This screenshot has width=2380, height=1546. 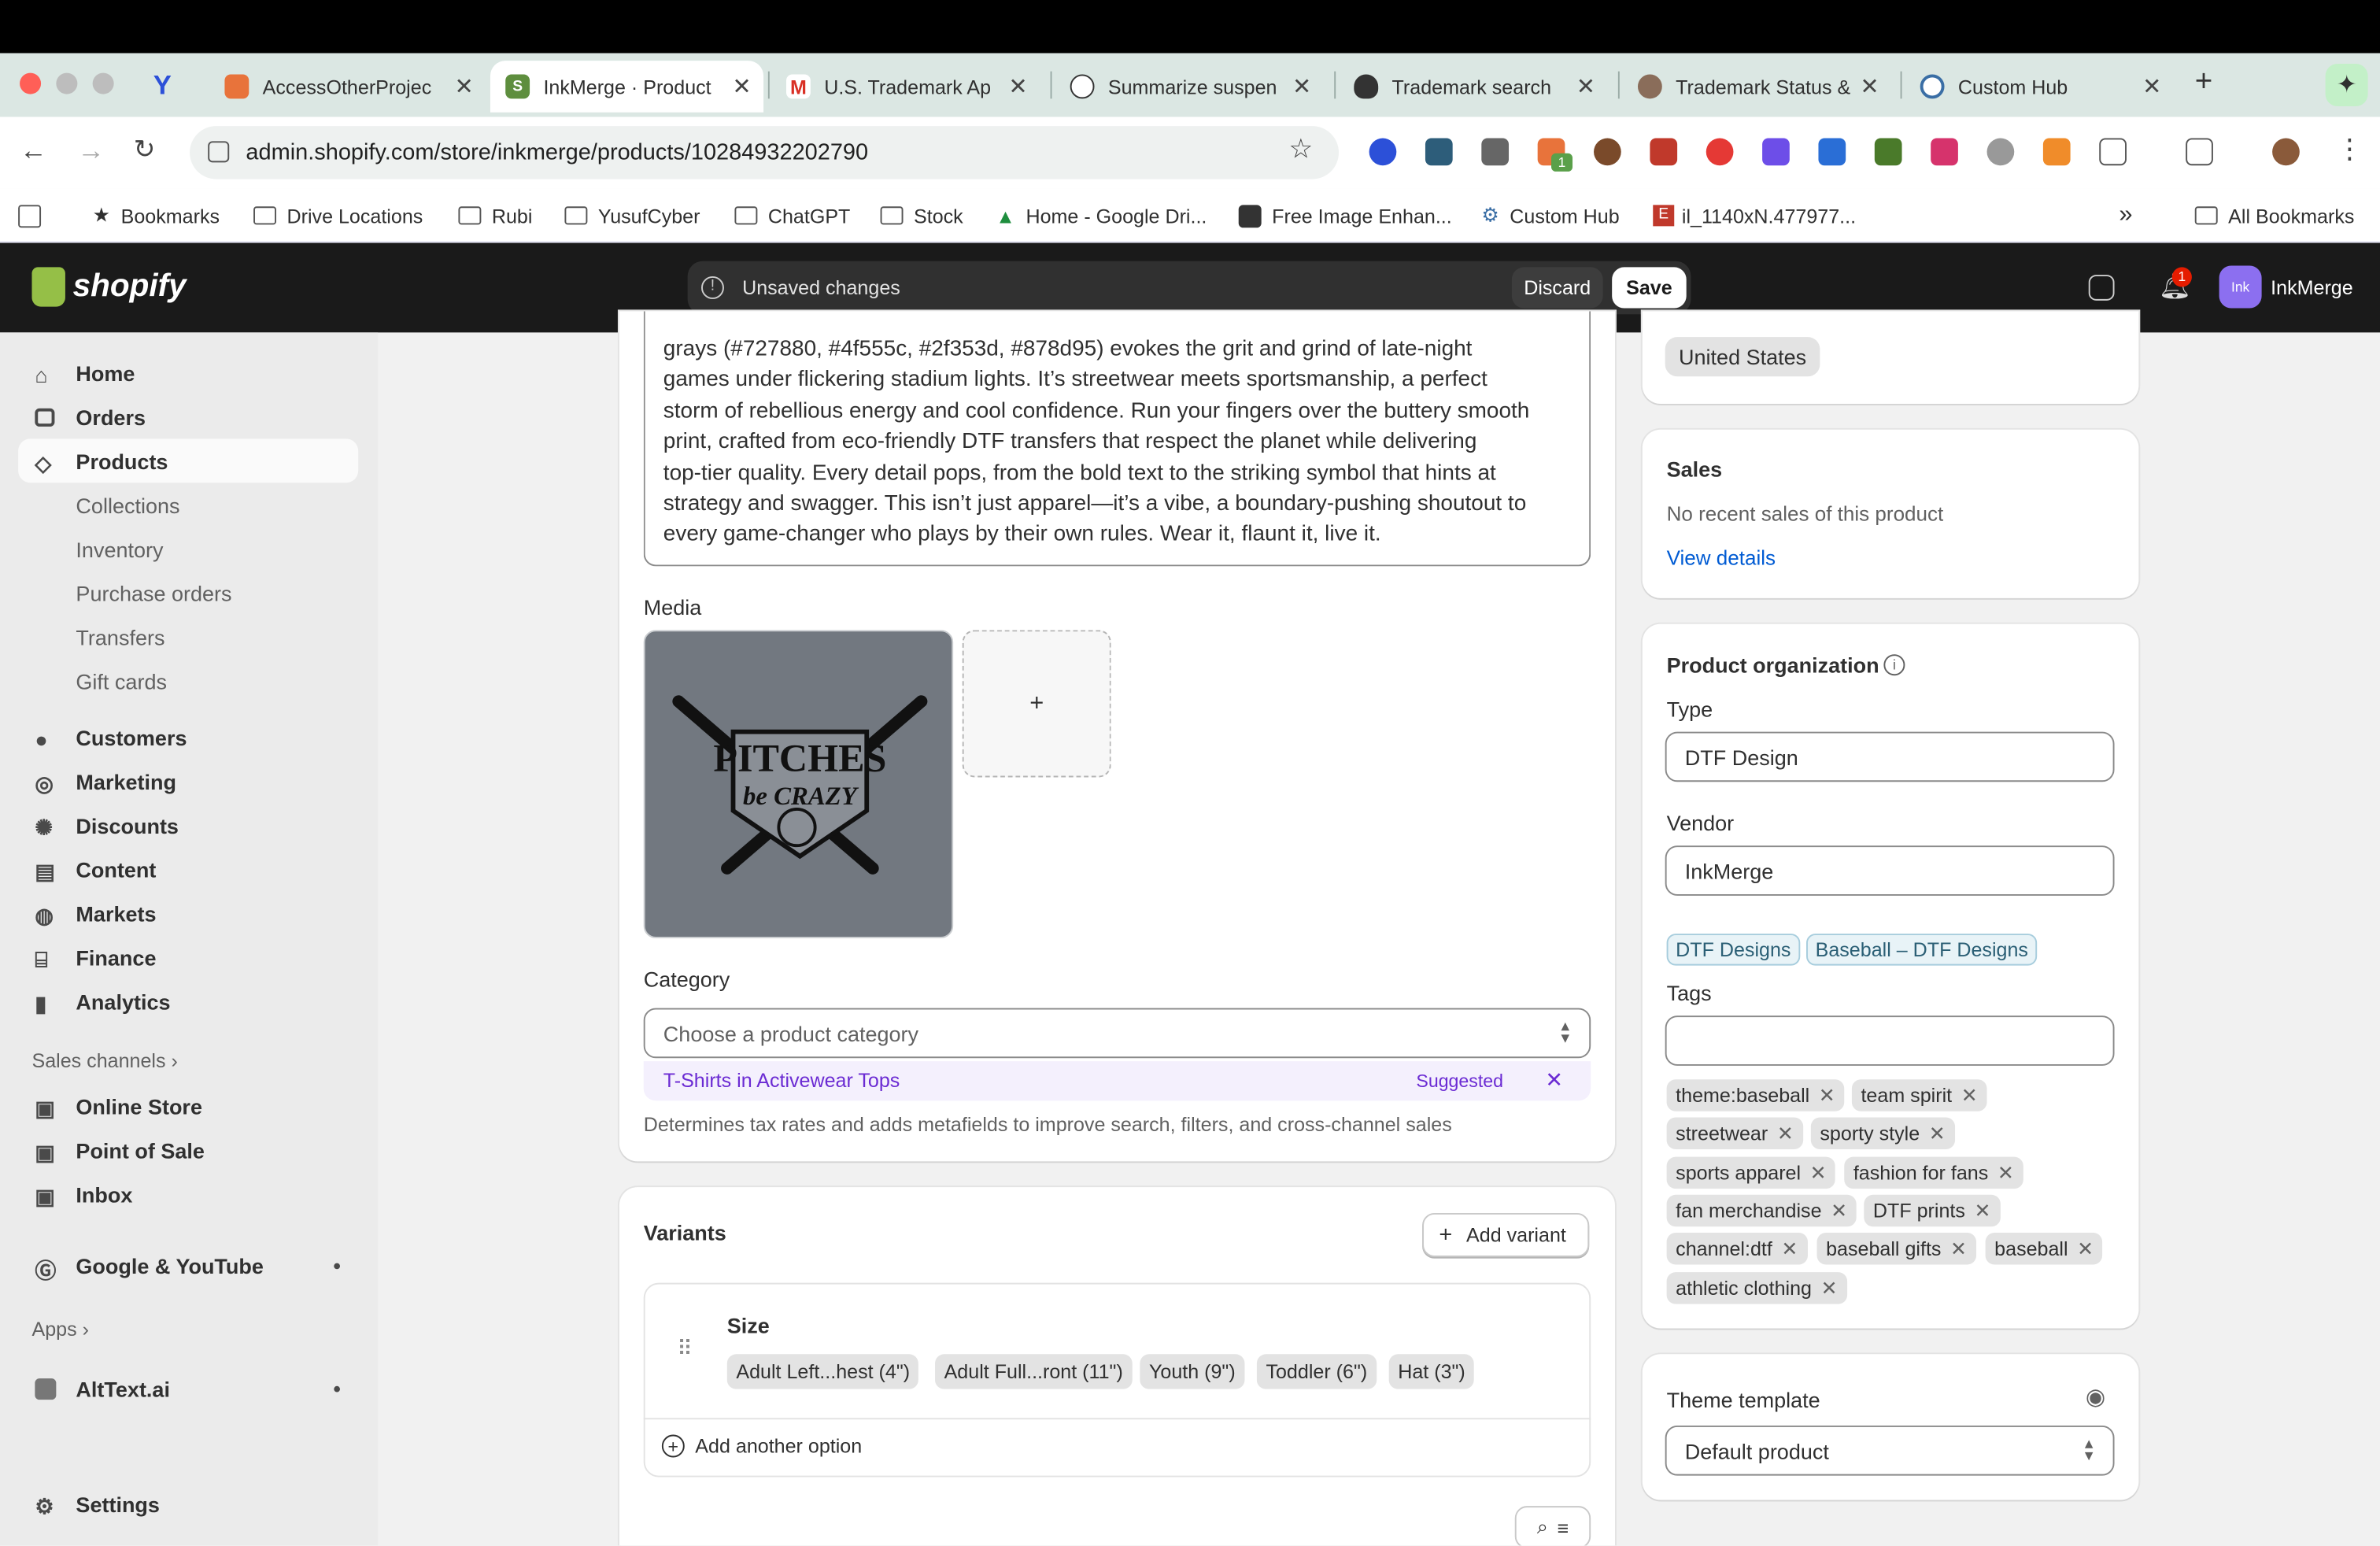 I want to click on collection-pill: Baseball – DTF Designs, so click(x=1922, y=950).